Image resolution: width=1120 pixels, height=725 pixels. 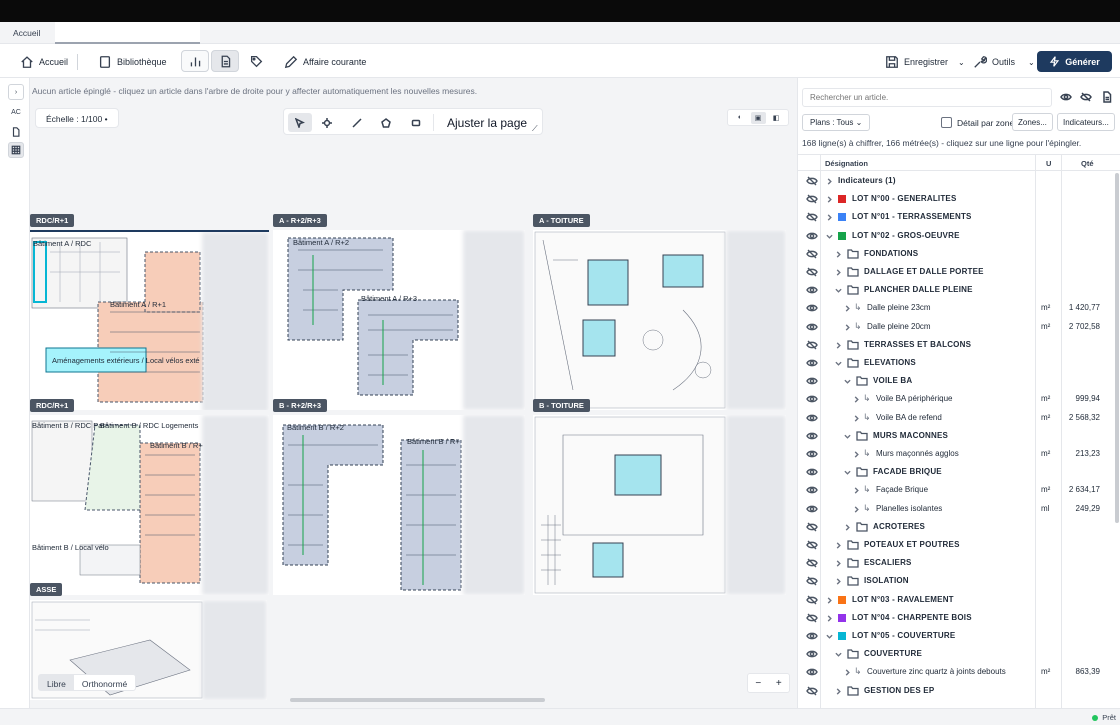 What do you see at coordinates (300, 220) in the screenshot?
I see `plan-label: A - R+2/R+3` at bounding box center [300, 220].